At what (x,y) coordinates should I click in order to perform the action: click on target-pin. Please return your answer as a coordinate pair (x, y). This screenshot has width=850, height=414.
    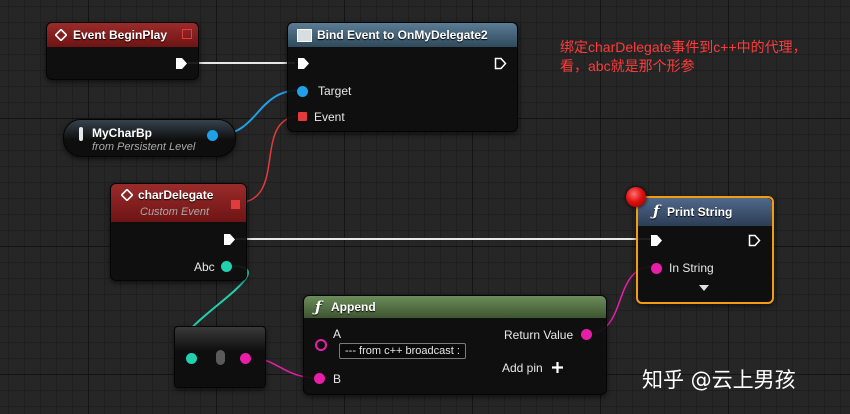
    Looking at the image, I should click on (302, 91).